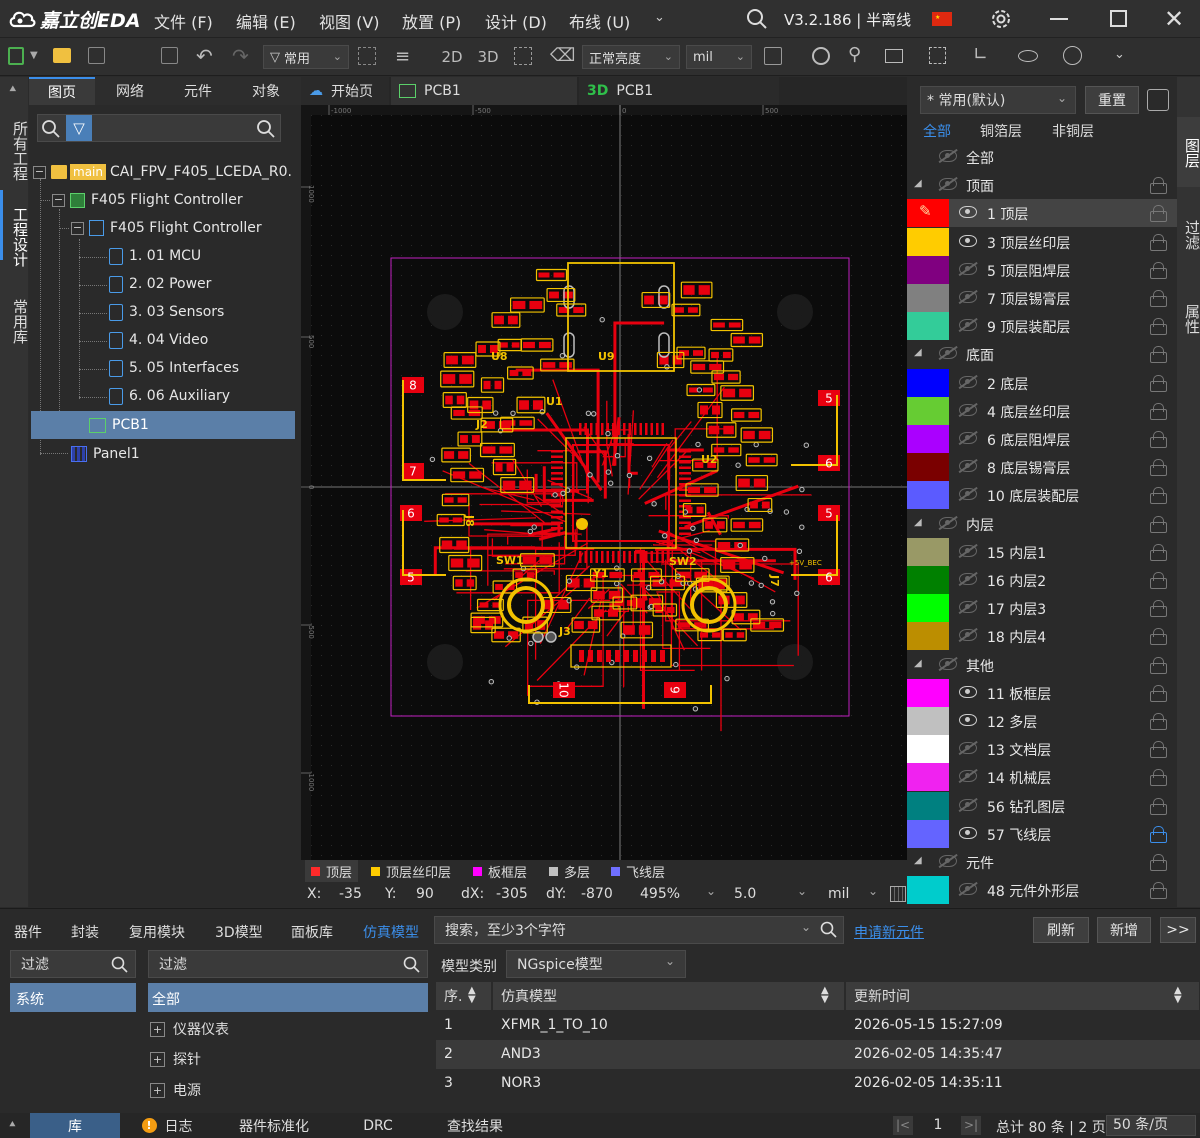  Describe the element at coordinates (367, 56) in the screenshot. I see `grid-select-icon` at that location.